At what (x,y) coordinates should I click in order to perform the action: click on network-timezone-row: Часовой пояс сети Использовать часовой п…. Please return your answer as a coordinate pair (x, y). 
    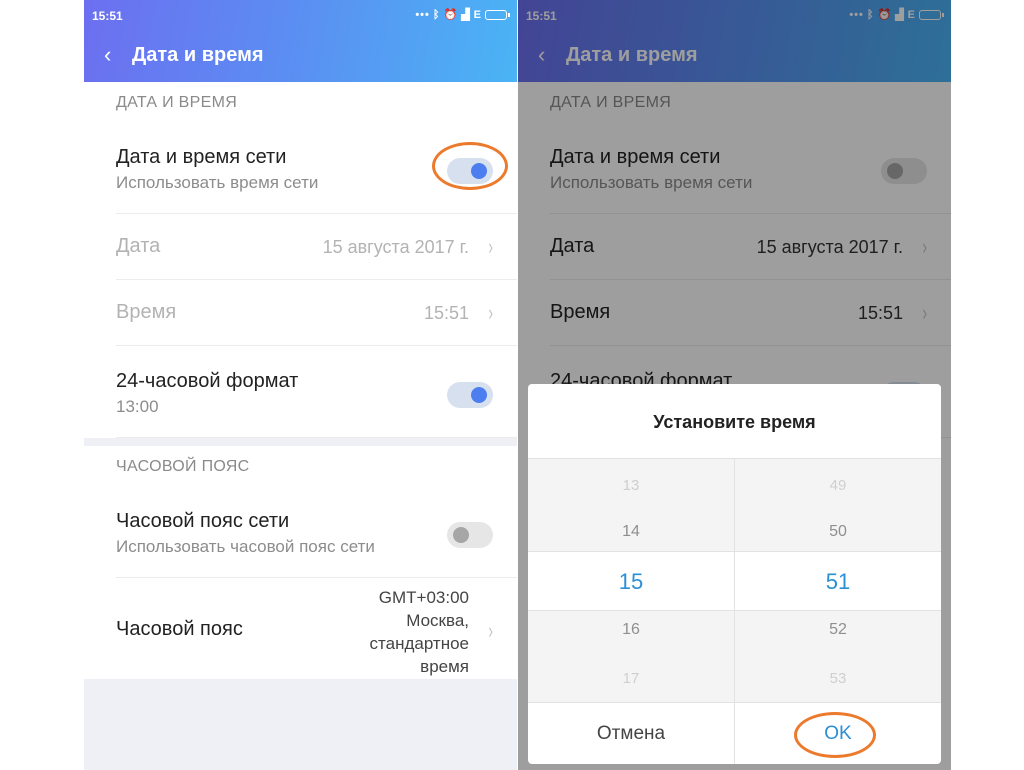
    Looking at the image, I should click on (300, 532).